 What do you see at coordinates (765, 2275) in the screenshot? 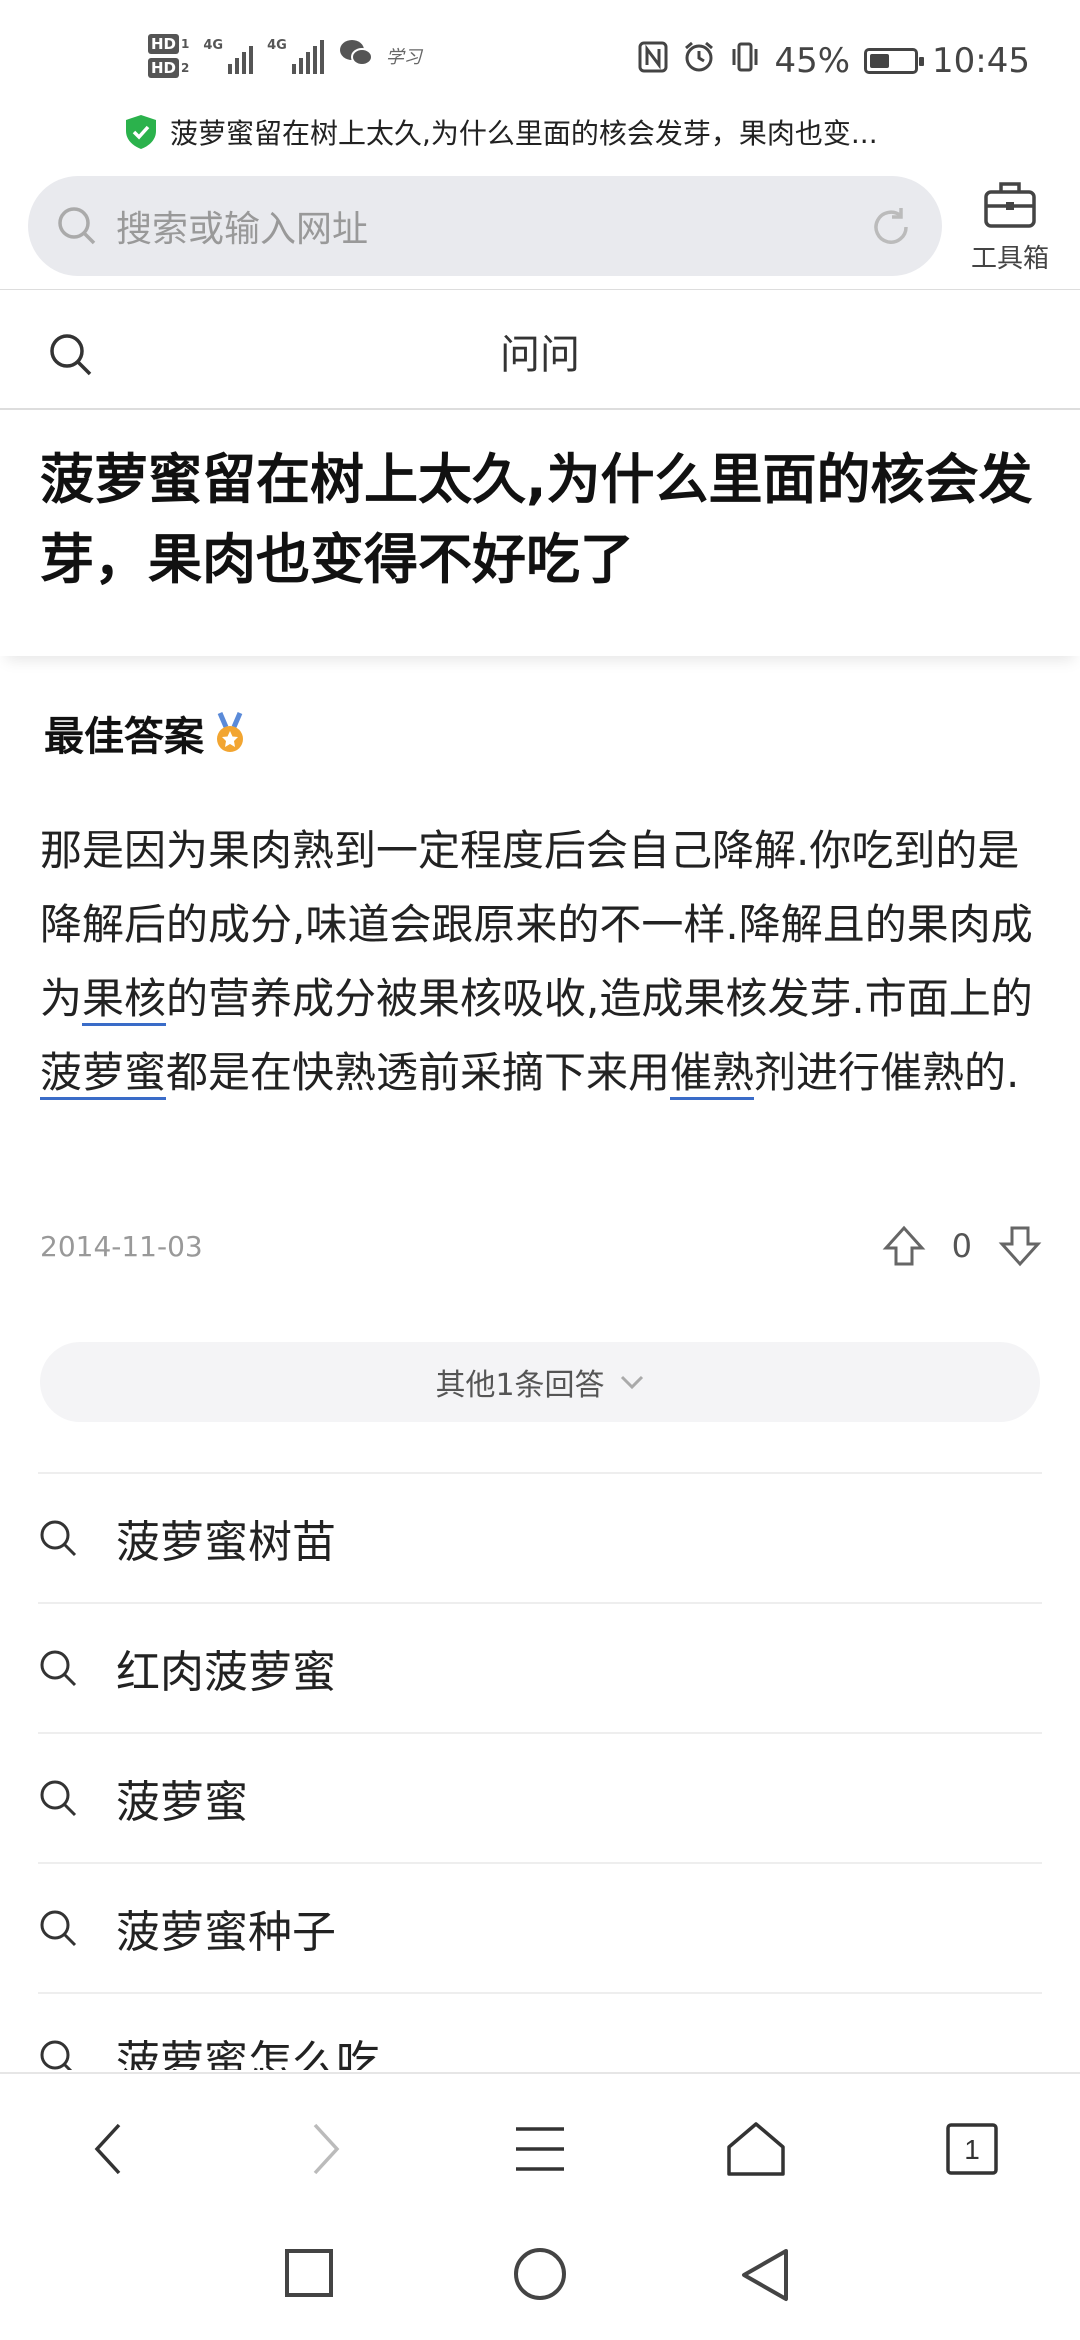
I see `system-back-icon` at bounding box center [765, 2275].